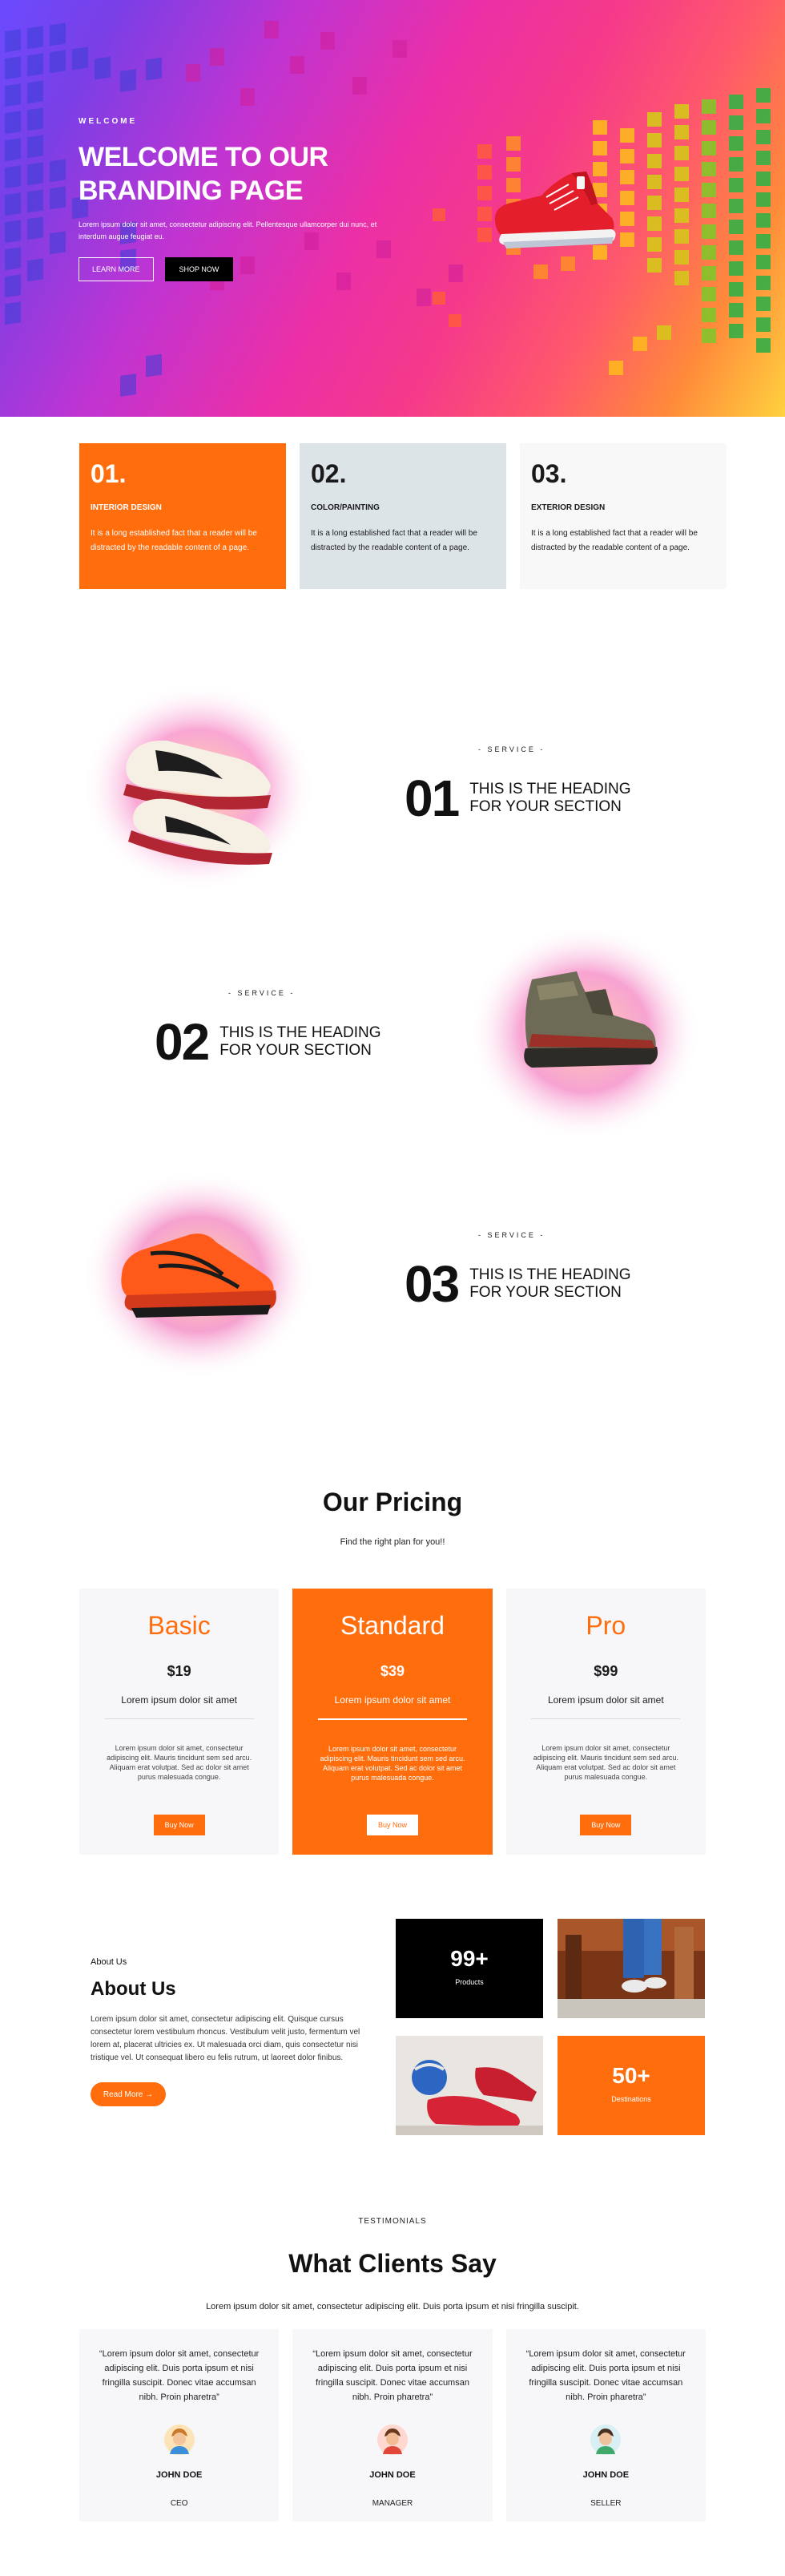 This screenshot has width=785, height=2576. I want to click on stat-tile-products: 99+ Products, so click(469, 1968).